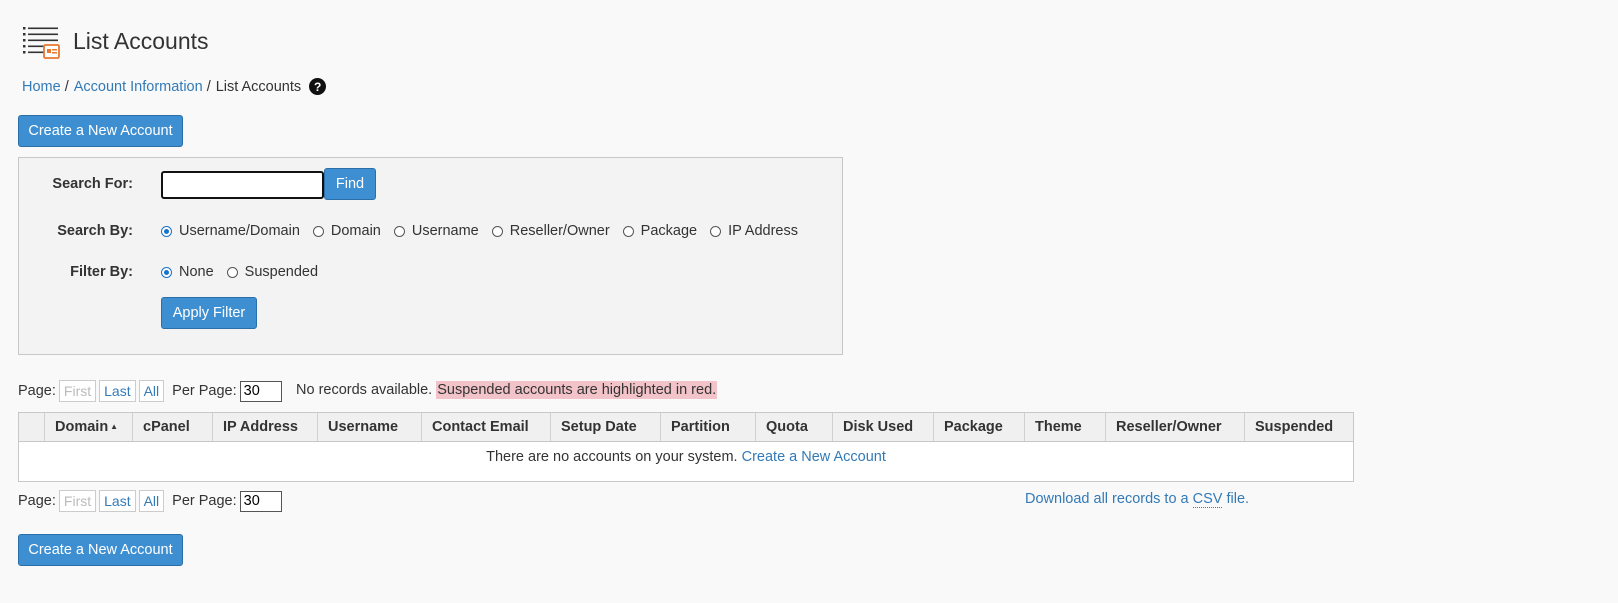  Describe the element at coordinates (1064, 427) in the screenshot. I see `column-header-theme: Theme` at that location.